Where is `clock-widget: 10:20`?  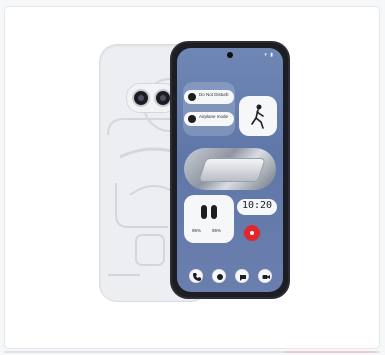
clock-widget: 10:20 is located at coordinates (257, 207).